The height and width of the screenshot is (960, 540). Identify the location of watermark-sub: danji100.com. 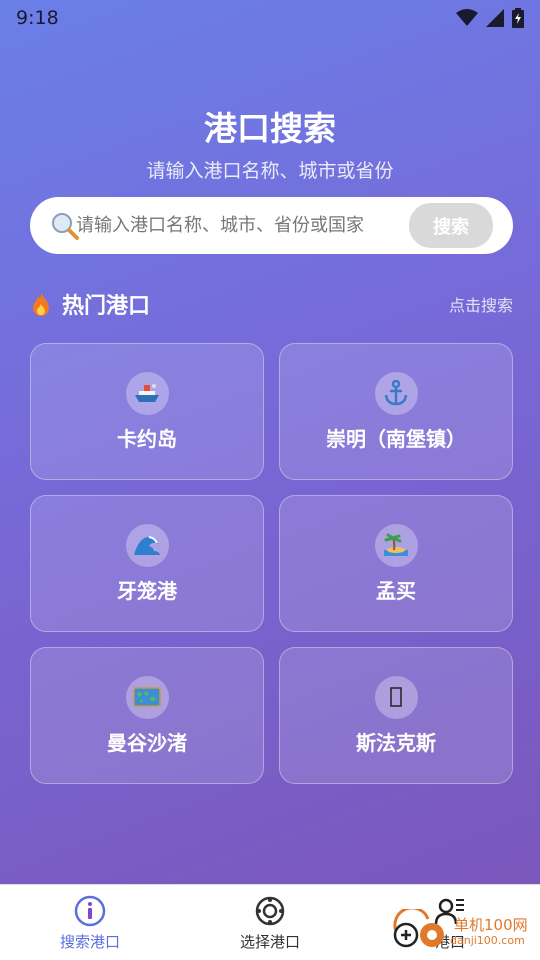
(487, 940).